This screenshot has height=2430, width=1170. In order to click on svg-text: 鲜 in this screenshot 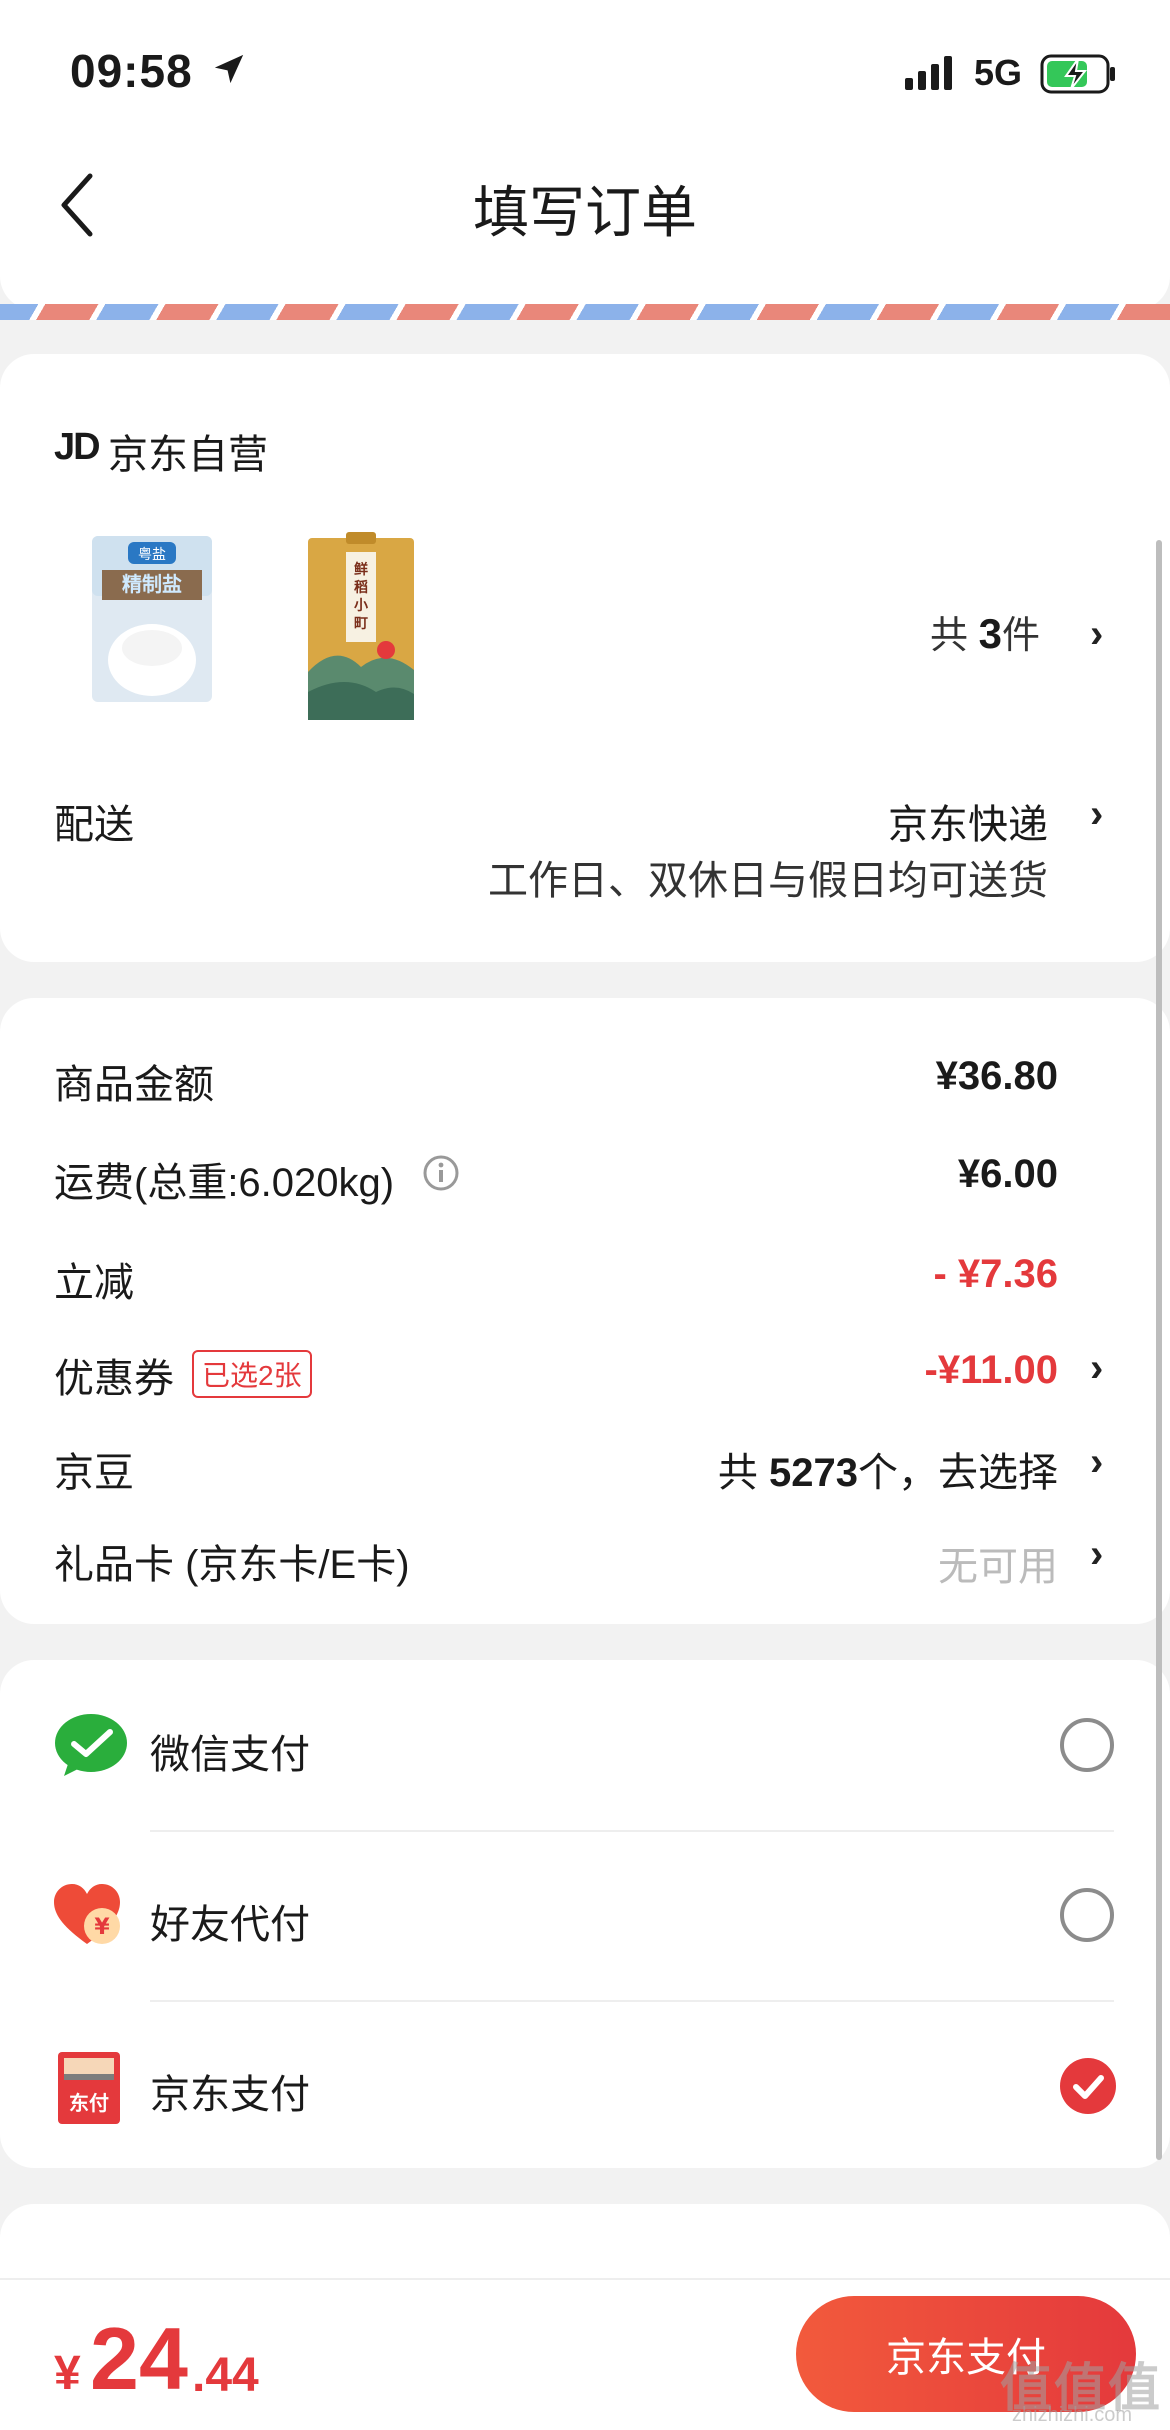, I will do `click(361, 569)`.